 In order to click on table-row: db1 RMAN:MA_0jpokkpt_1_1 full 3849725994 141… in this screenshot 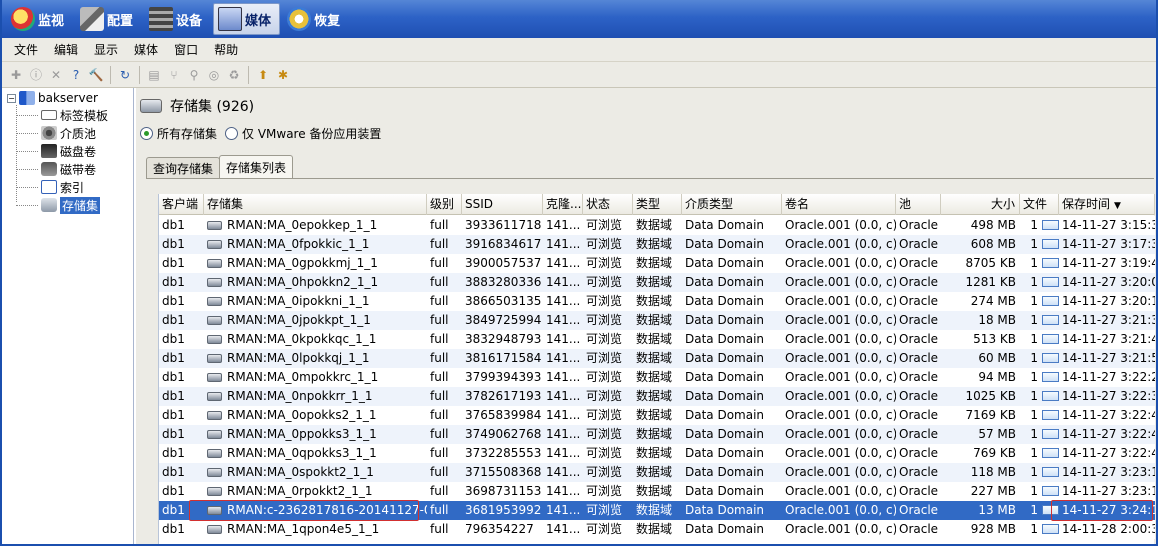, I will do `click(657, 320)`.